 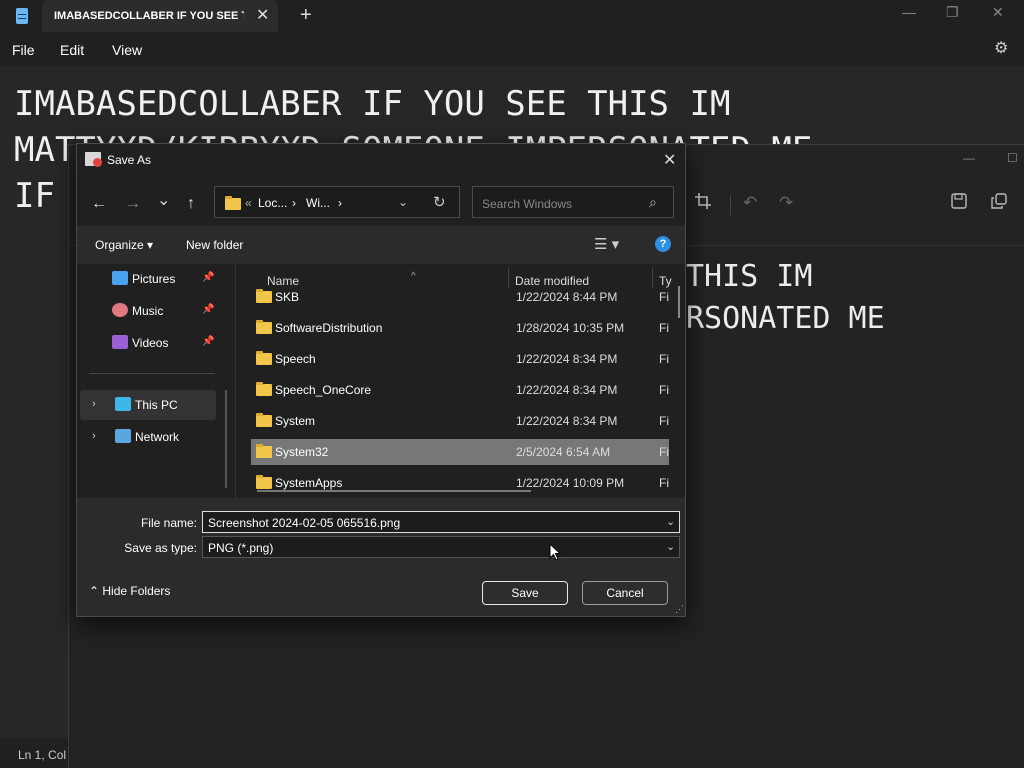 I want to click on dialog-title: Save As, so click(x=129, y=160).